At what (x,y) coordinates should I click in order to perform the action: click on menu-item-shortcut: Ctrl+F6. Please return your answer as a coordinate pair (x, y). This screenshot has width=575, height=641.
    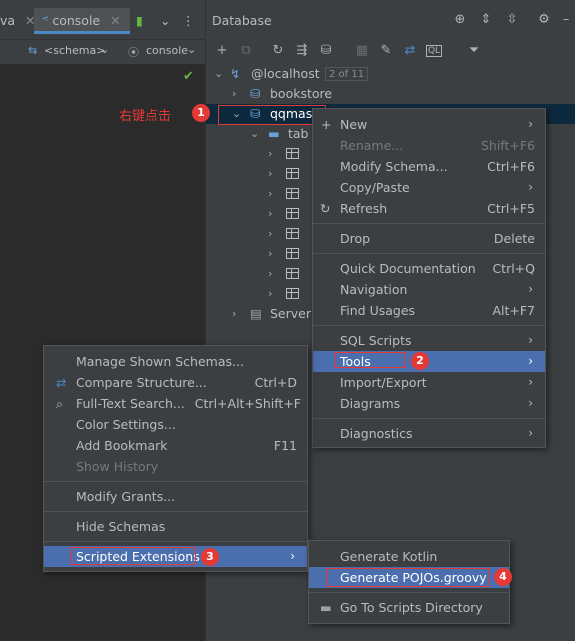
    Looking at the image, I should click on (511, 166).